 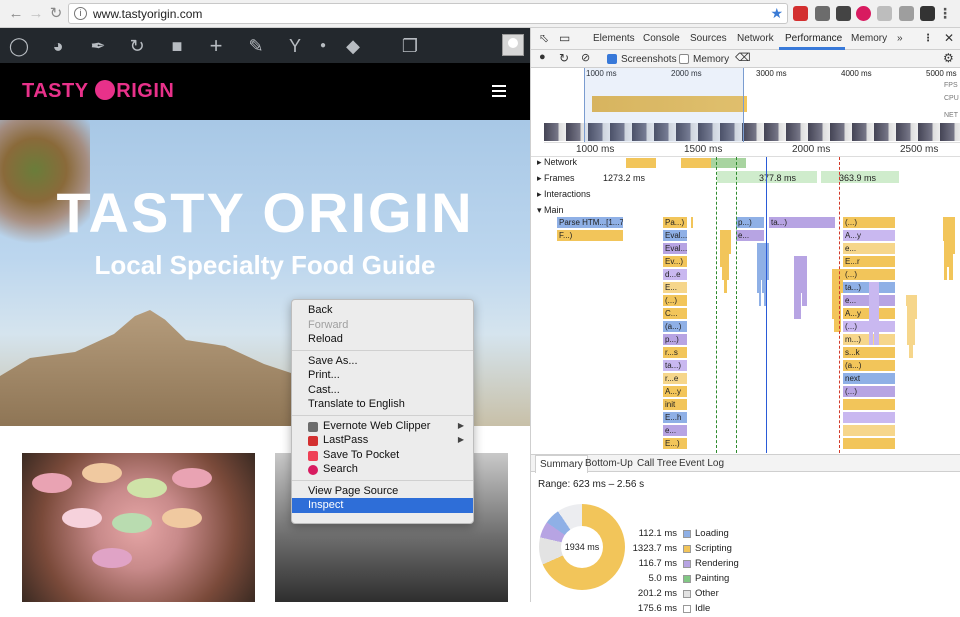 What do you see at coordinates (556, 178) in the screenshot?
I see `frames-track-toggle: ▸ Frames` at bounding box center [556, 178].